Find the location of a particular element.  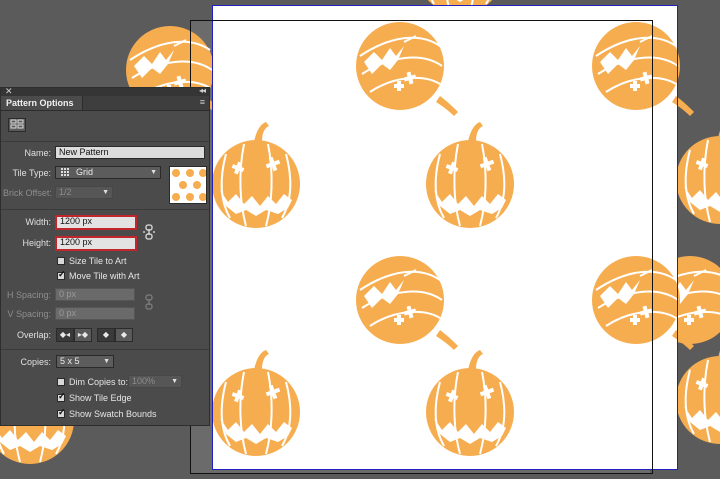

overlap-left-in-front-button: ◆◂ is located at coordinates (65, 335).